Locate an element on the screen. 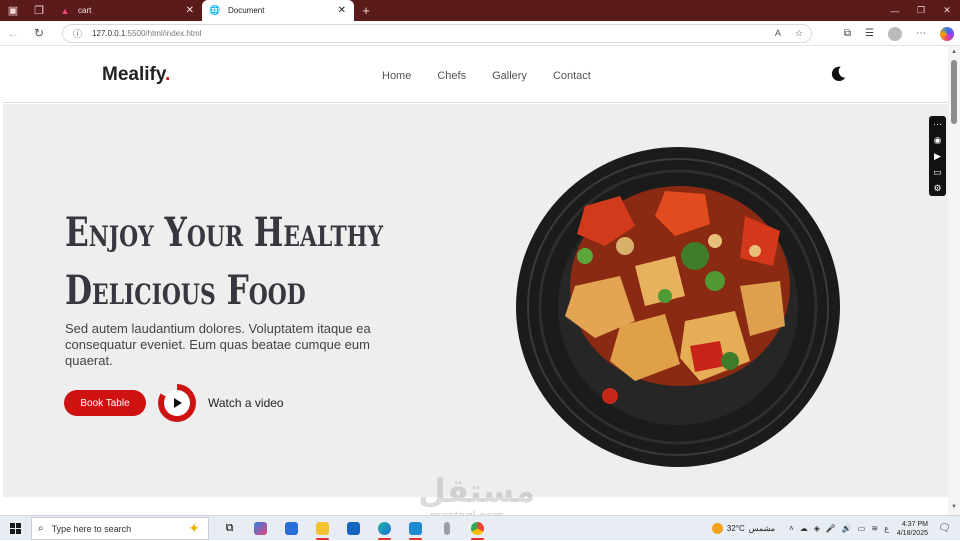 This screenshot has width=960, height=541. play-inner is located at coordinates (177, 403).